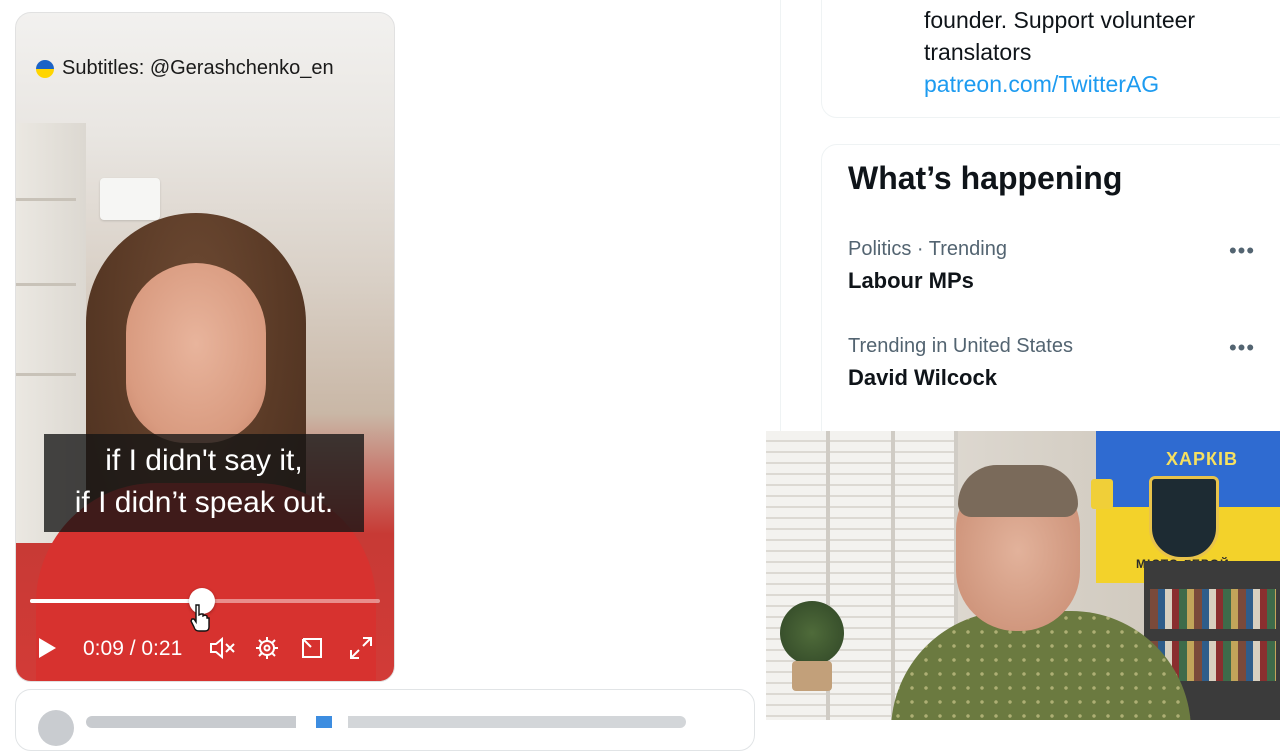 The width and height of the screenshot is (1280, 751). What do you see at coordinates (812, 633) in the screenshot?
I see `bonsai-plant-icon` at bounding box center [812, 633].